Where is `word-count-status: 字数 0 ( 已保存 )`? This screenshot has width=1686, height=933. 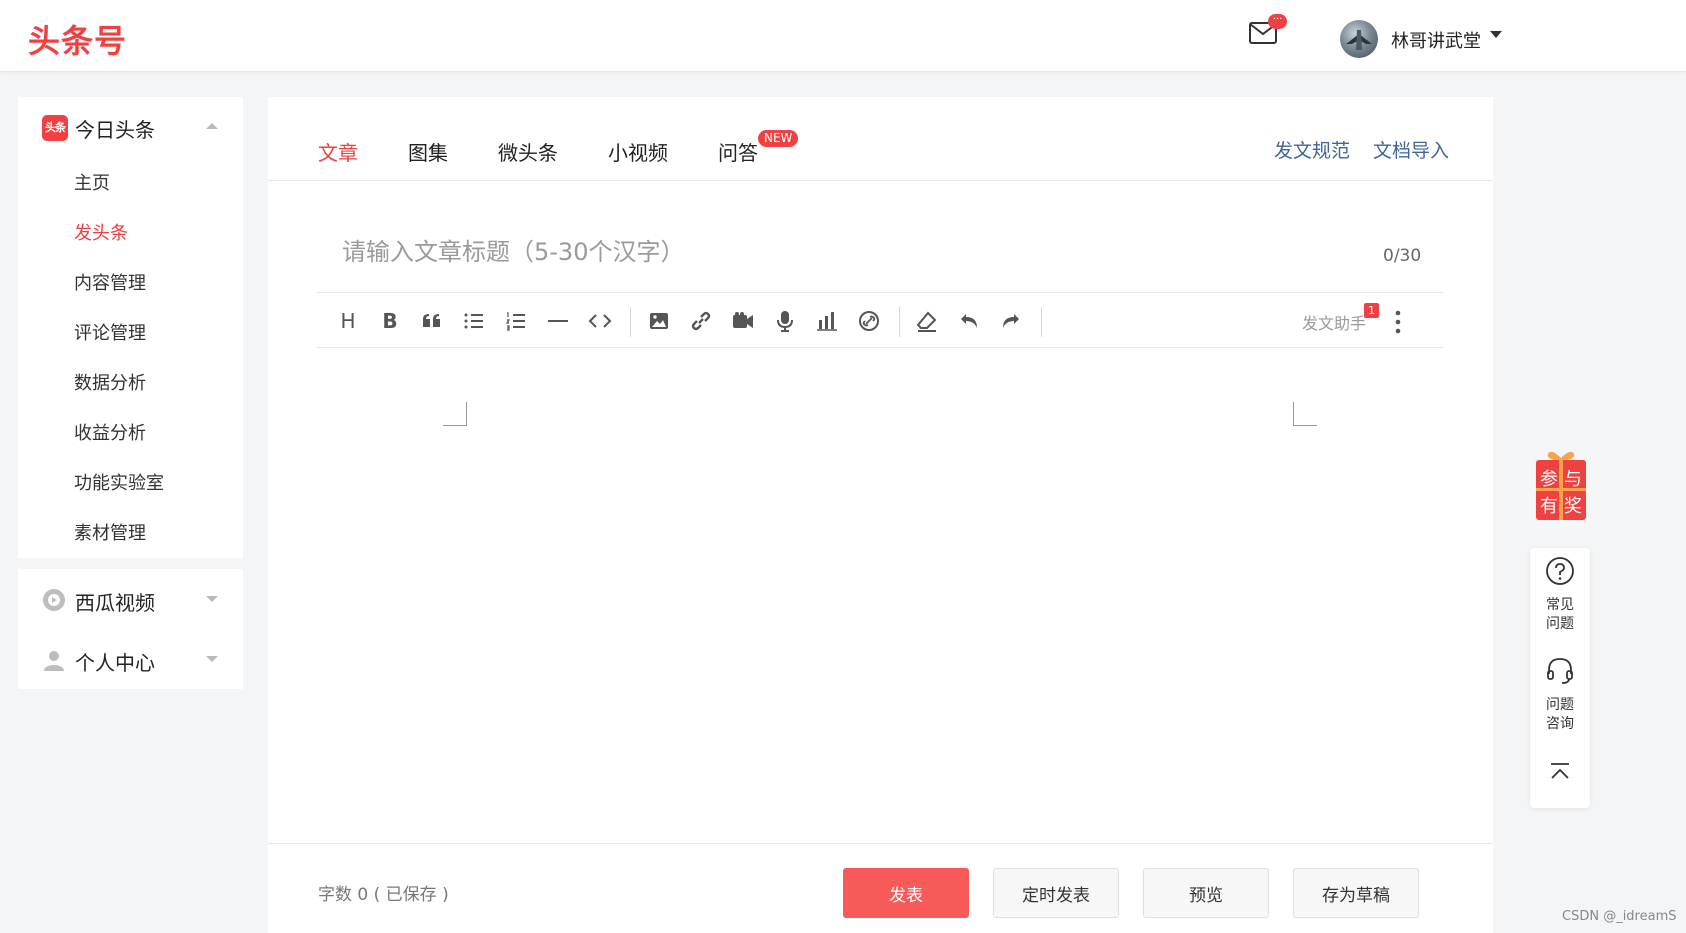
word-count-status: 字数 0 ( 已保存 ) is located at coordinates (383, 895).